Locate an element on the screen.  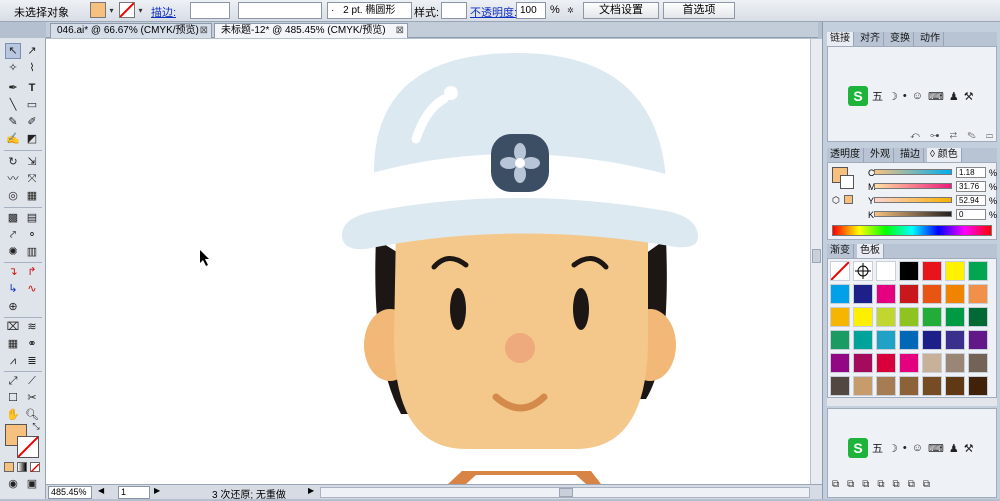
yellow-value: 52.94 is located at coordinates (971, 200).